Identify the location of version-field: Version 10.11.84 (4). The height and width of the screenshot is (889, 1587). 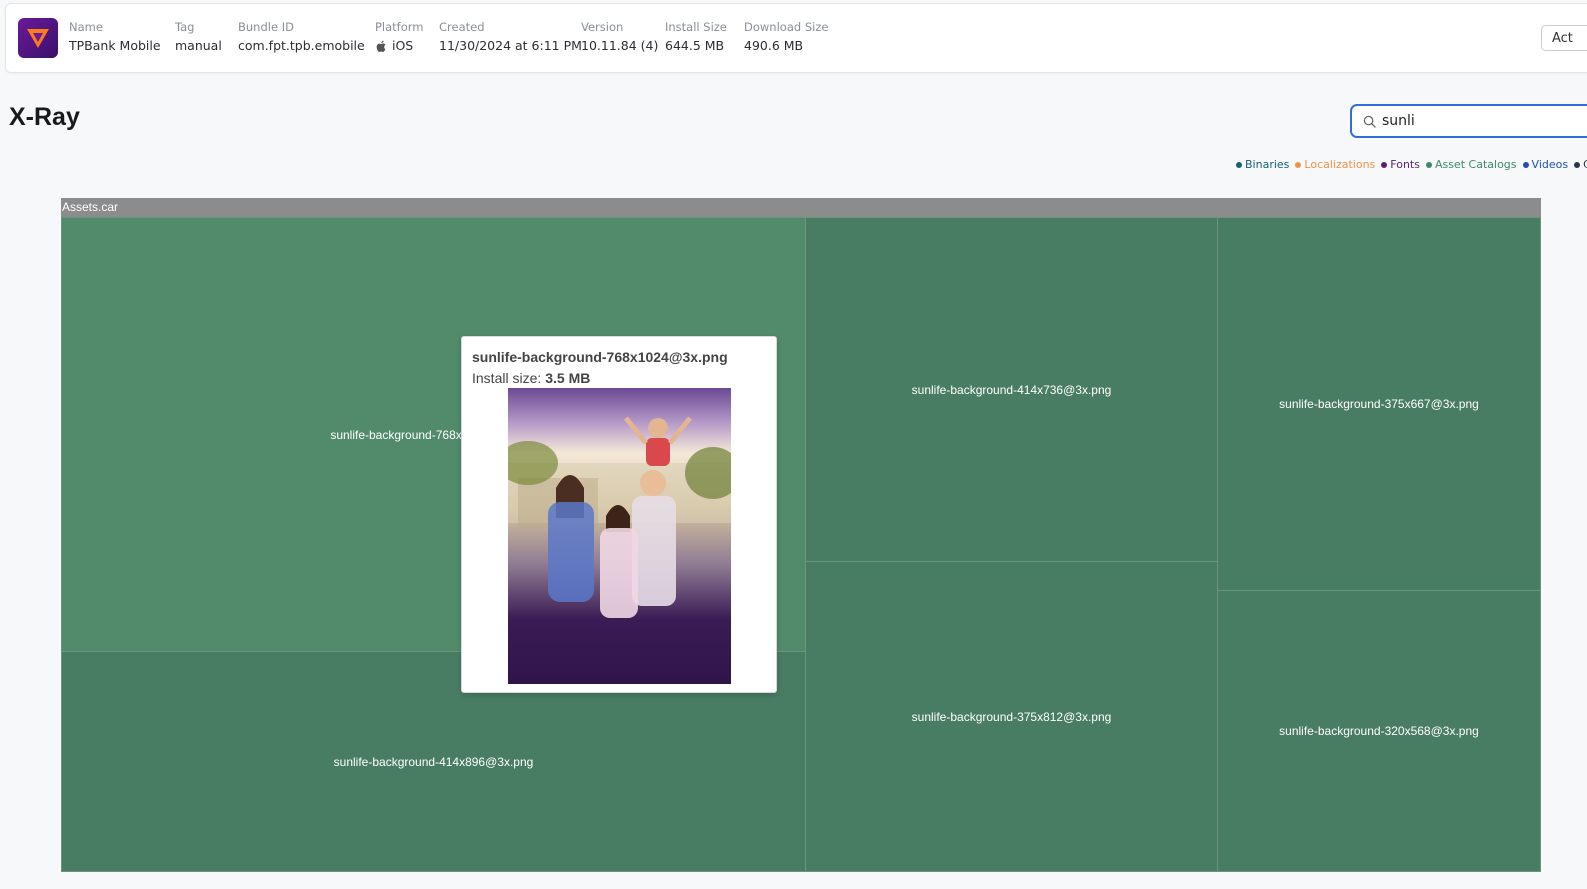
(619, 37).